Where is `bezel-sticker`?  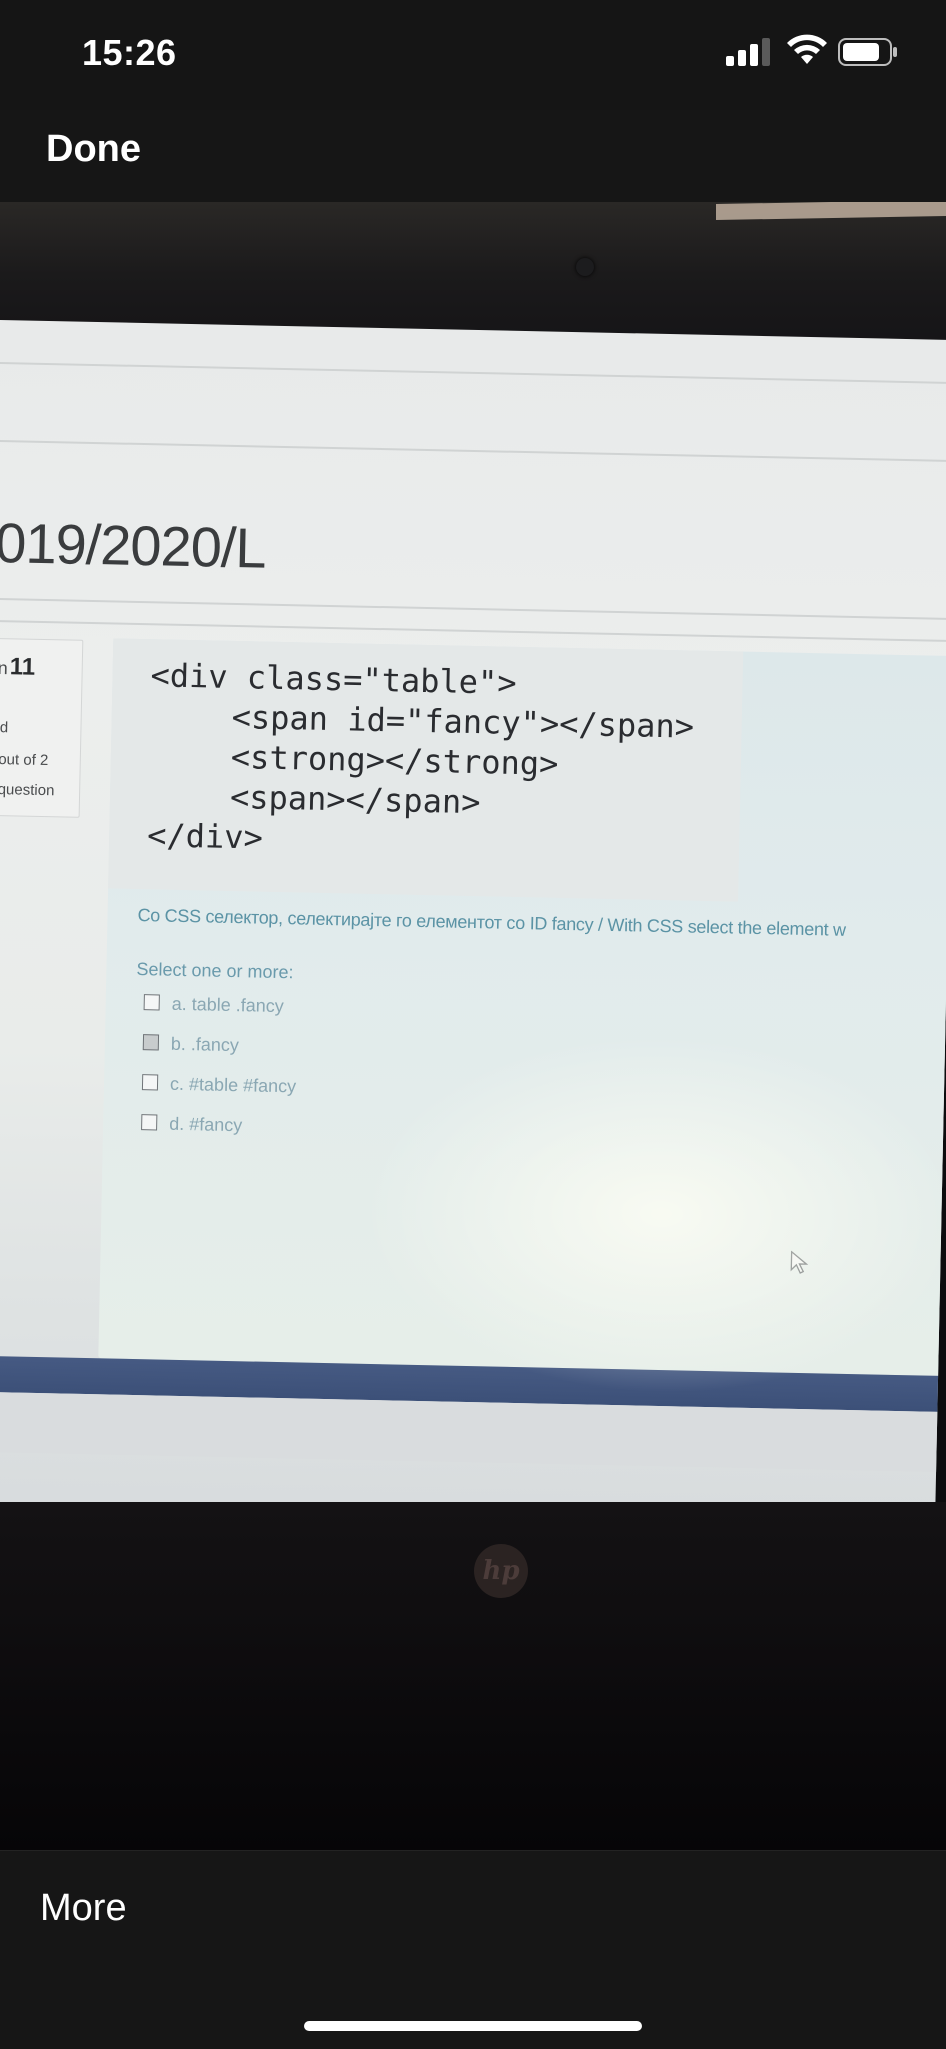
bezel-sticker is located at coordinates (831, 211).